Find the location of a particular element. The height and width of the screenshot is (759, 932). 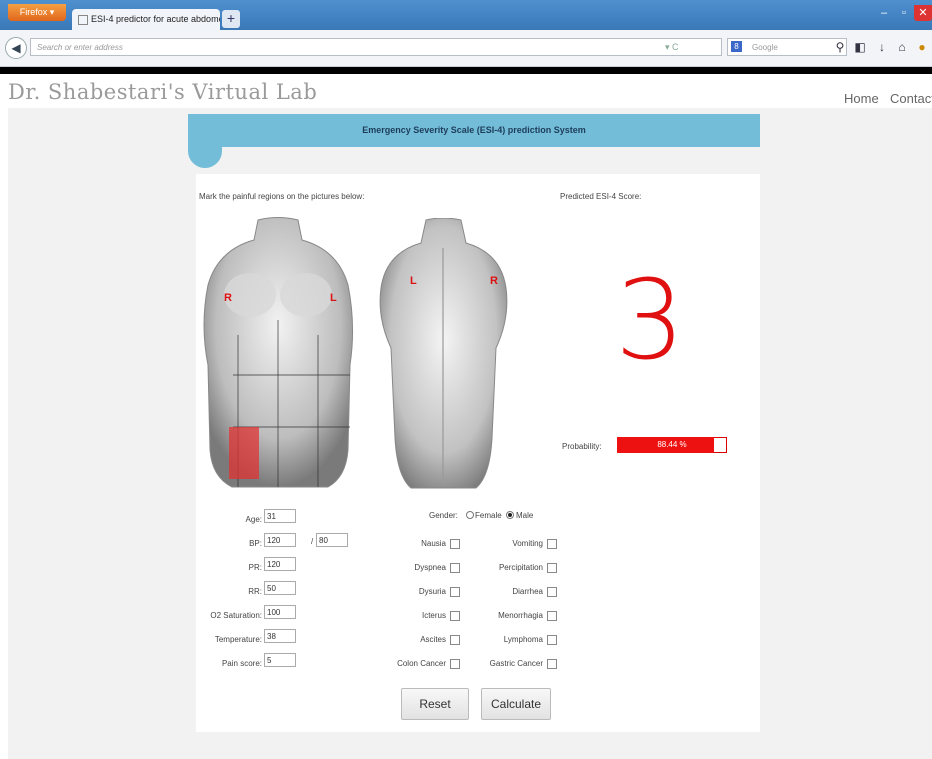

front-body-map: R L is located at coordinates (278, 352).